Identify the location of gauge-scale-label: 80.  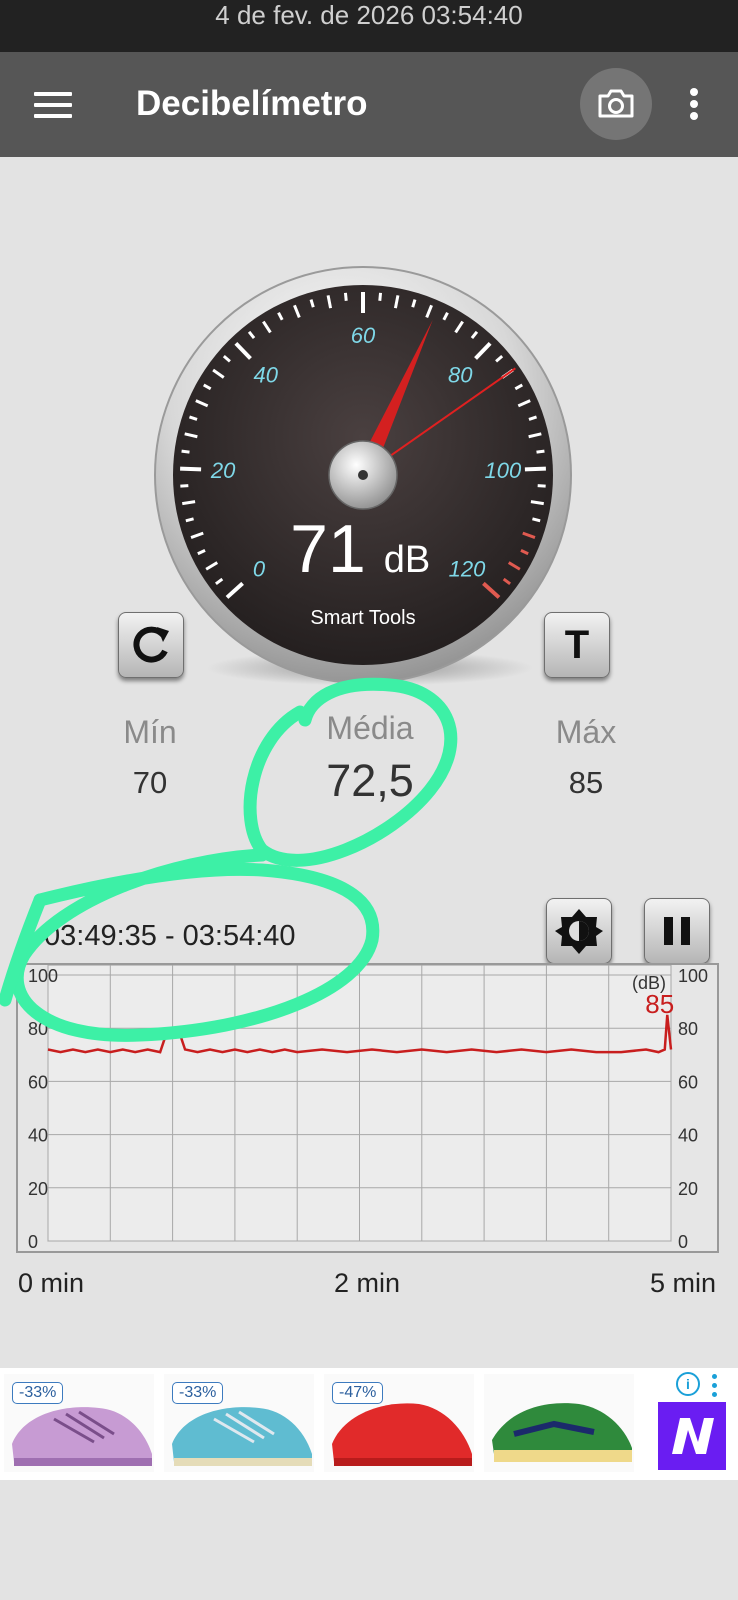
(460, 374).